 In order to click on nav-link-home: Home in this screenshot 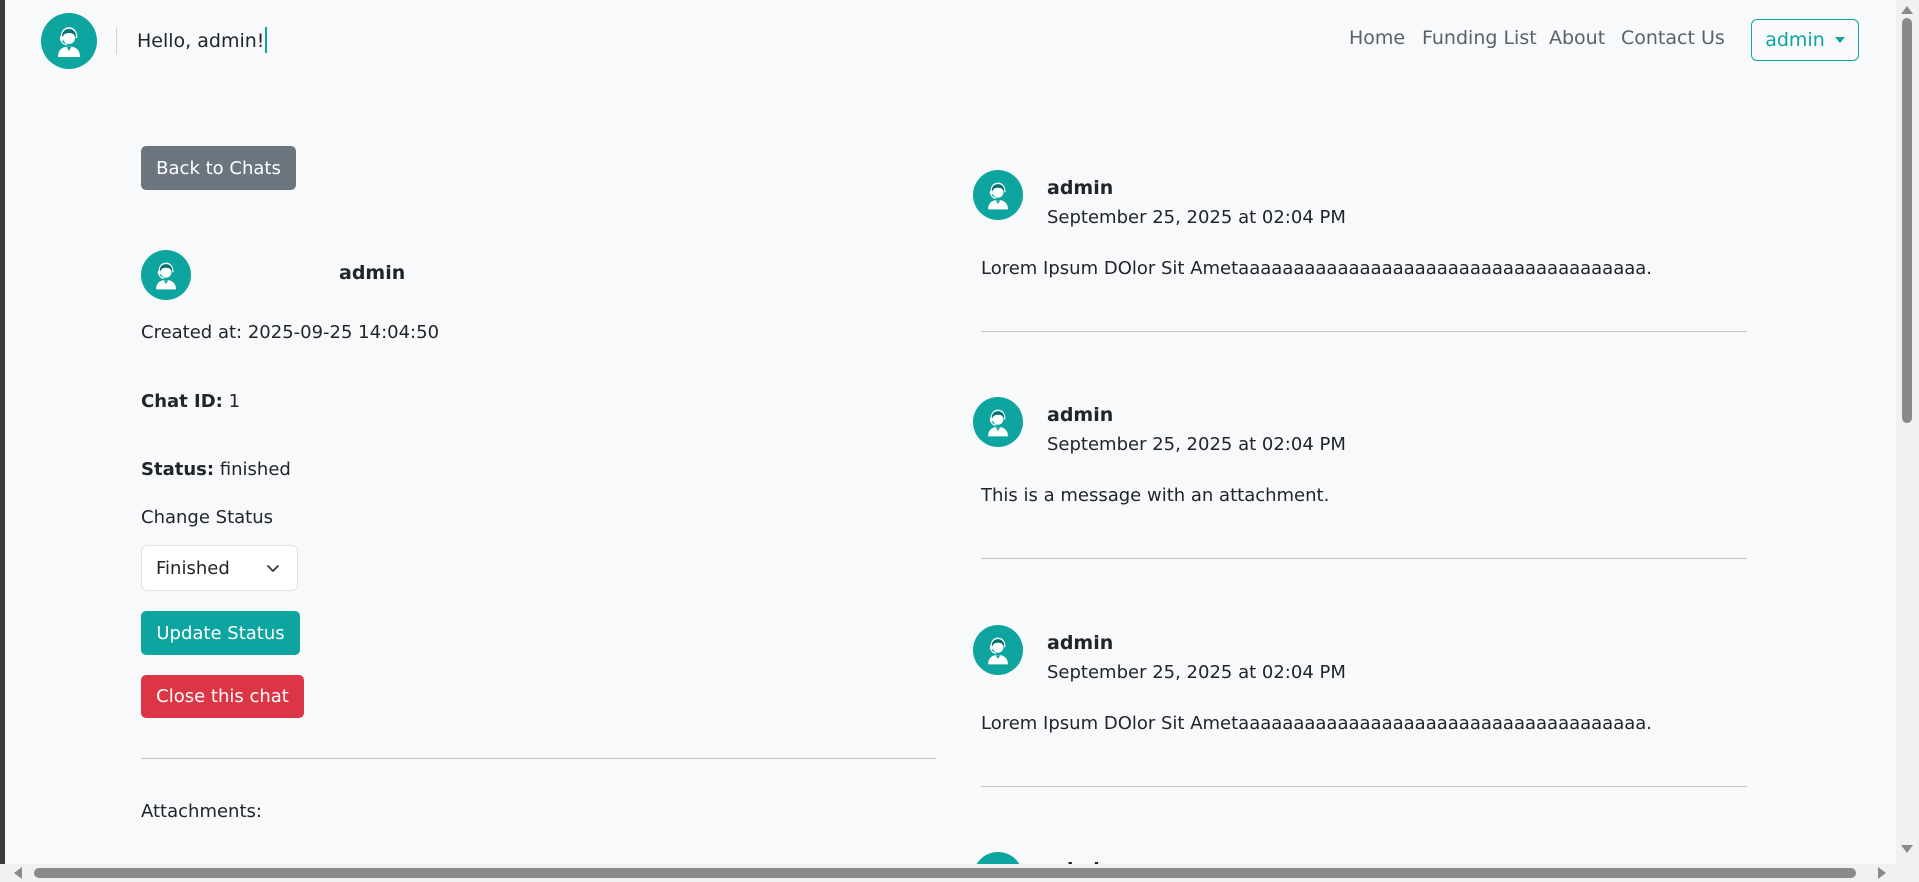, I will do `click(1377, 38)`.